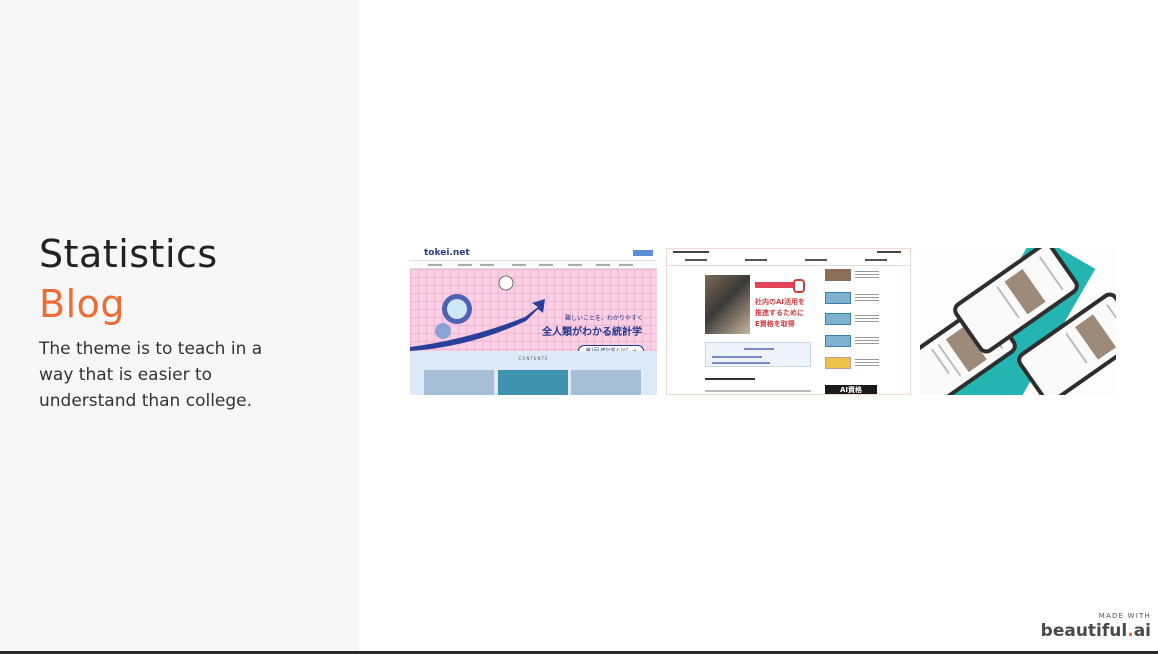 The image size is (1158, 654). Describe the element at coordinates (780, 313) in the screenshot. I see `article-headline: 社内のAI活用を 推進するために E資格を取得` at that location.